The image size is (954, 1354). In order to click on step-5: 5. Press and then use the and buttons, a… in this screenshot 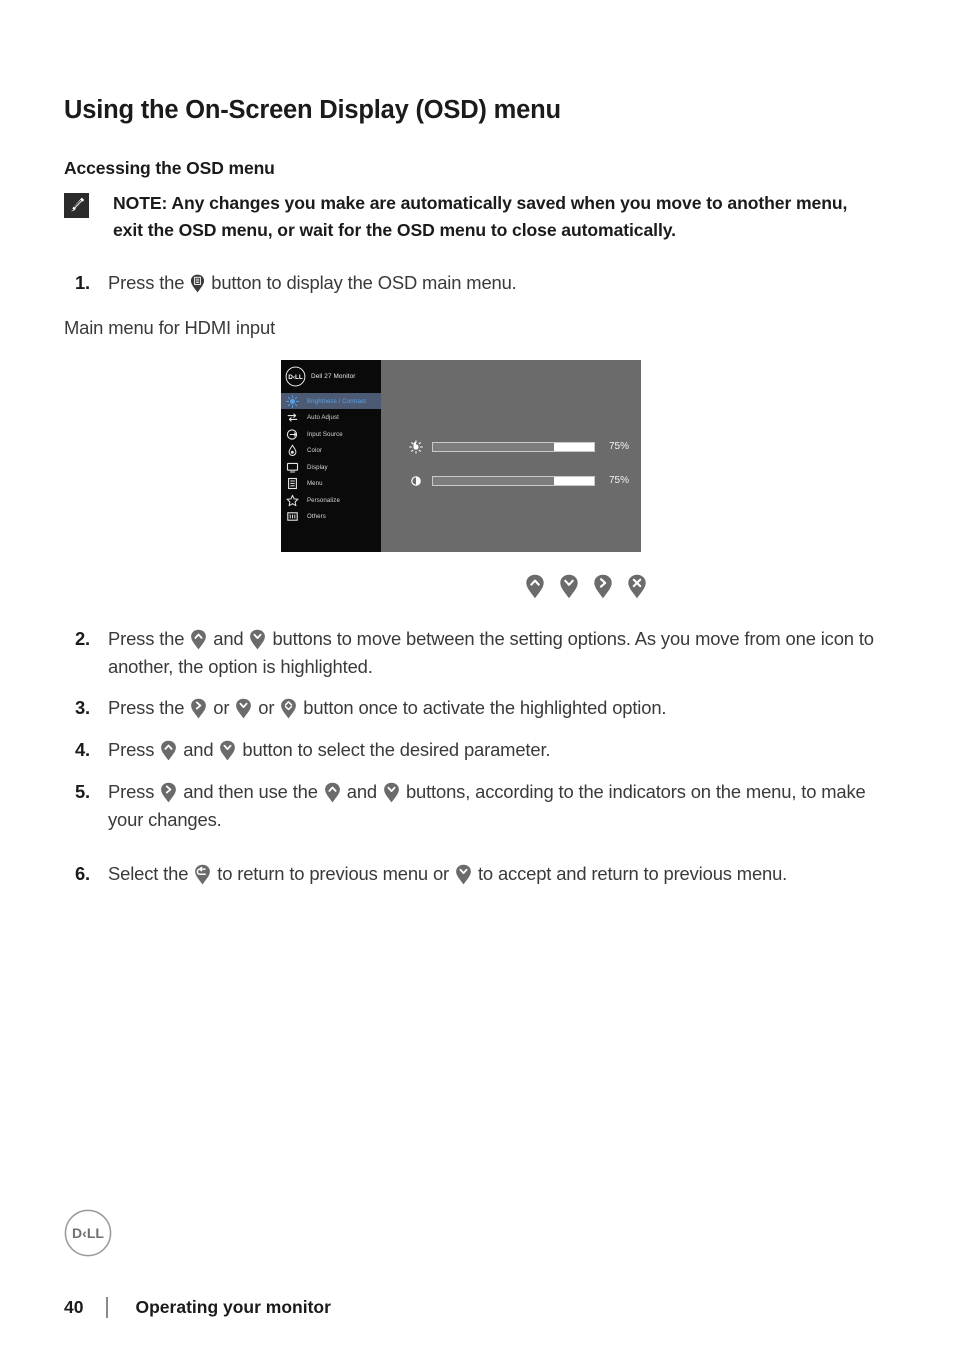, I will do `click(477, 806)`.